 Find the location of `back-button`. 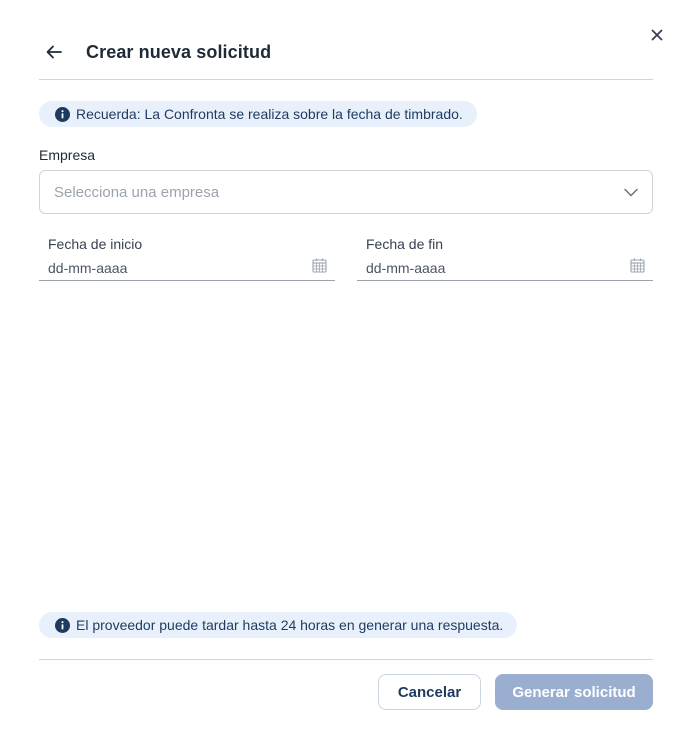

back-button is located at coordinates (54, 52).